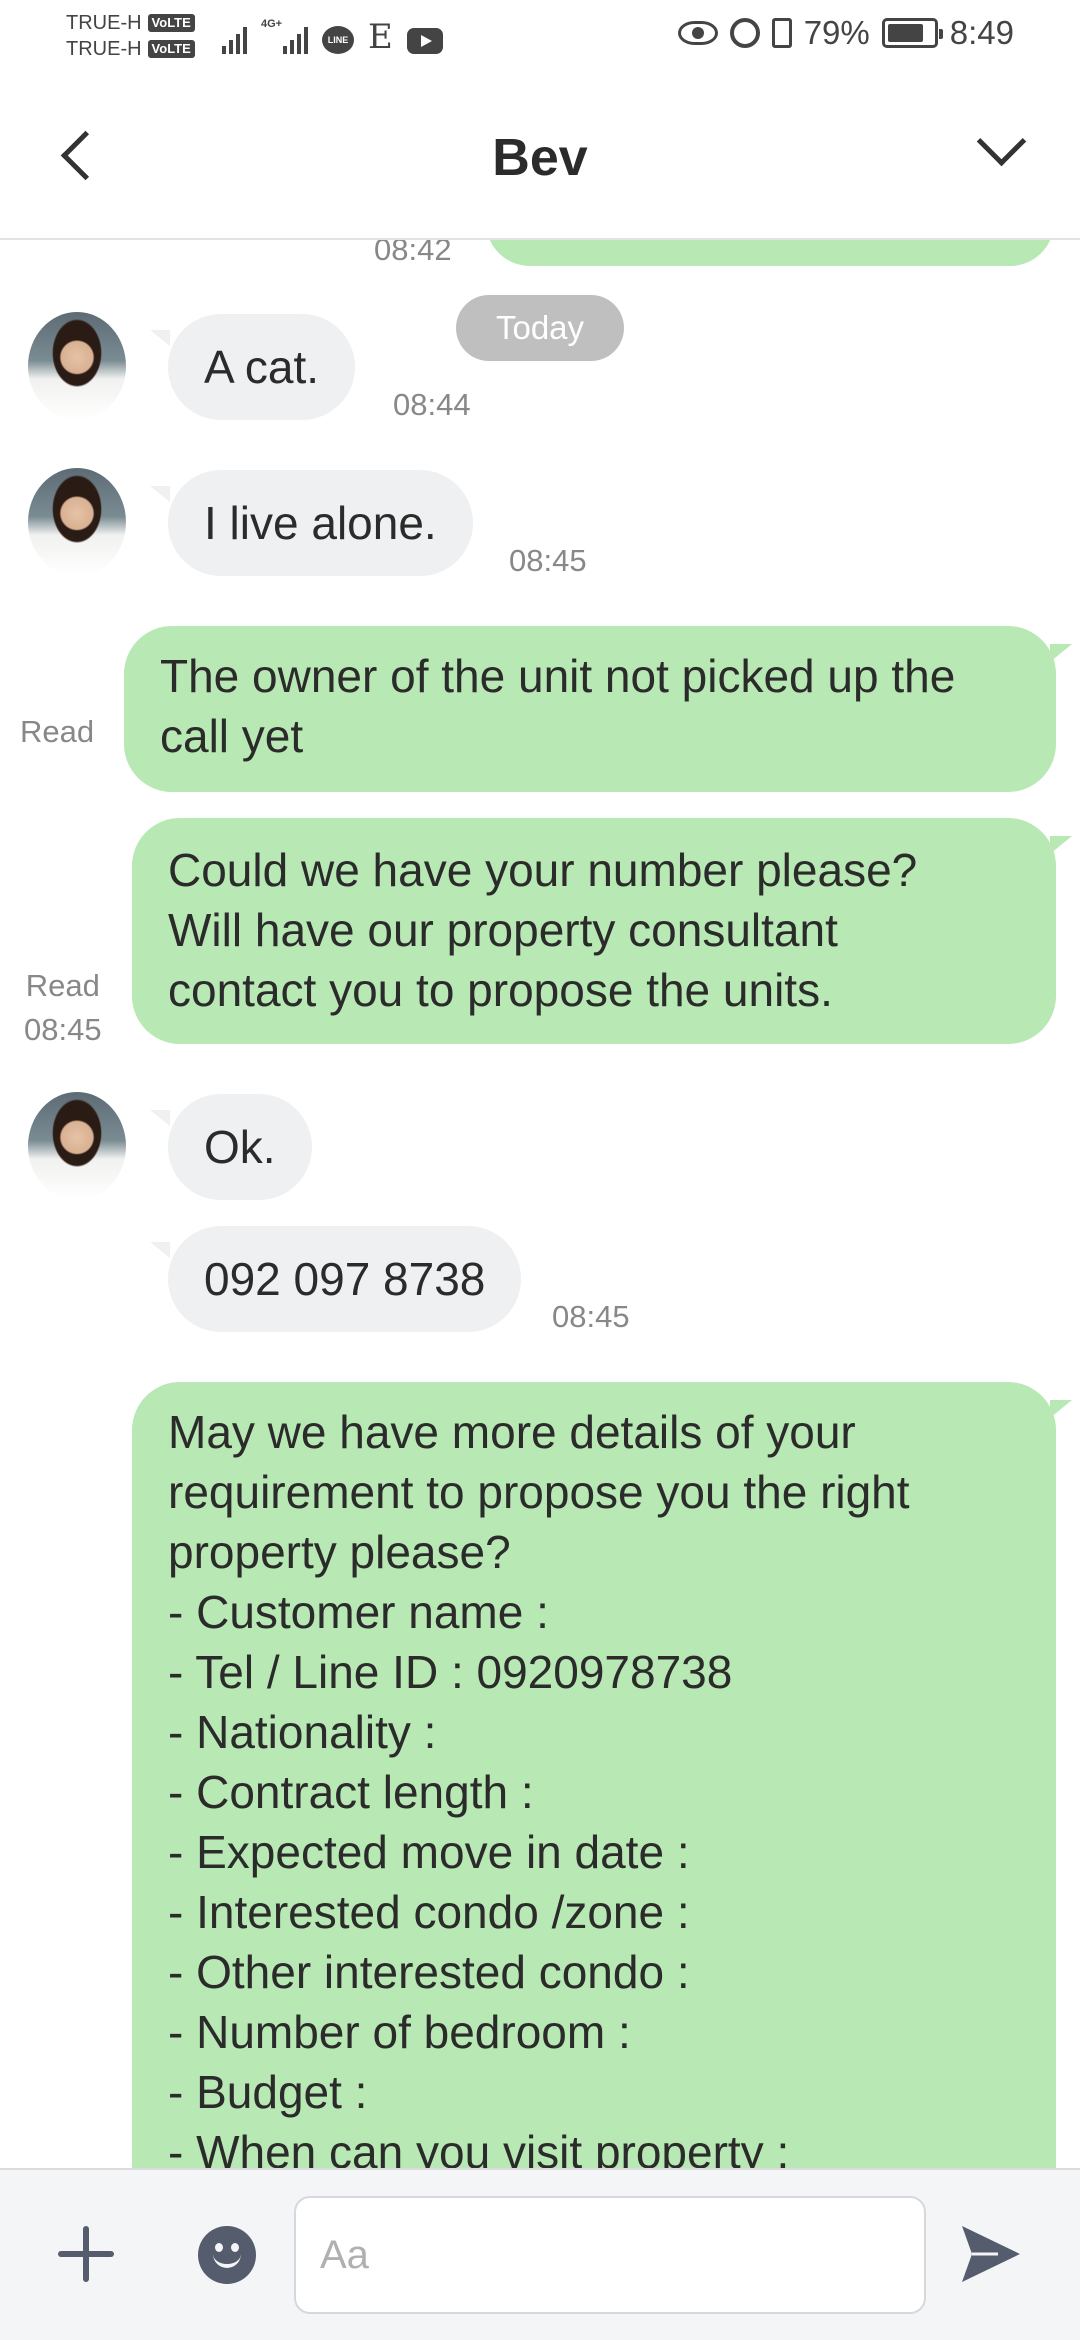 This screenshot has height=2340, width=1080. Describe the element at coordinates (104, 23) in the screenshot. I see `carrier-name-1: TRUE-H` at that location.